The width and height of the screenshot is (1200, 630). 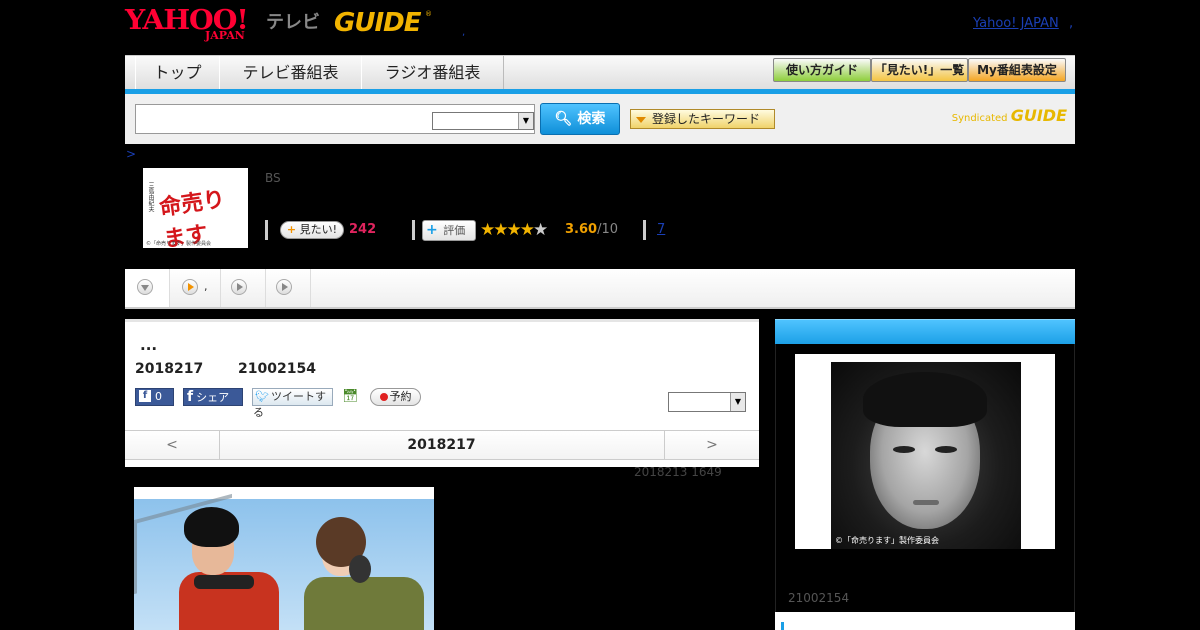 I want to click on registered-mark: ®, so click(x=428, y=14).